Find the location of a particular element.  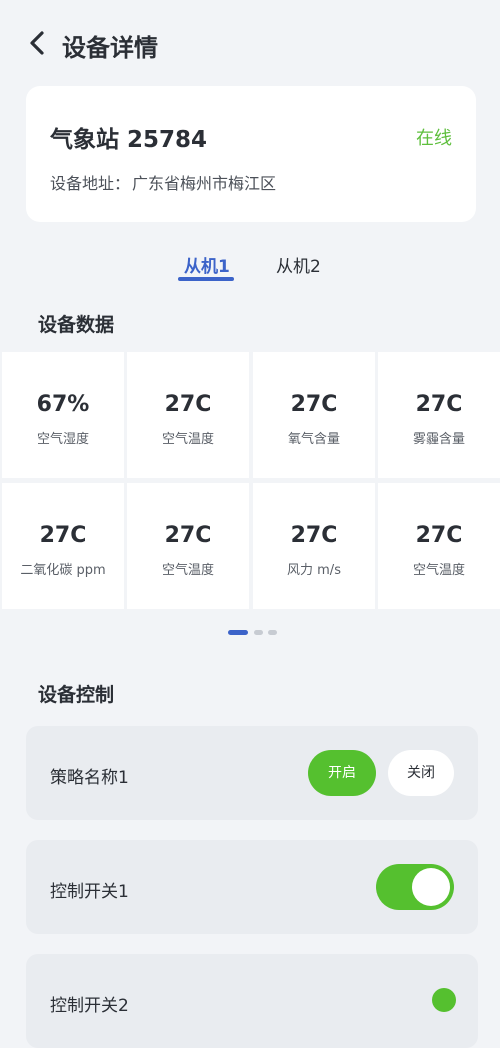

control-switch-row: 控制开关1 is located at coordinates (252, 887).